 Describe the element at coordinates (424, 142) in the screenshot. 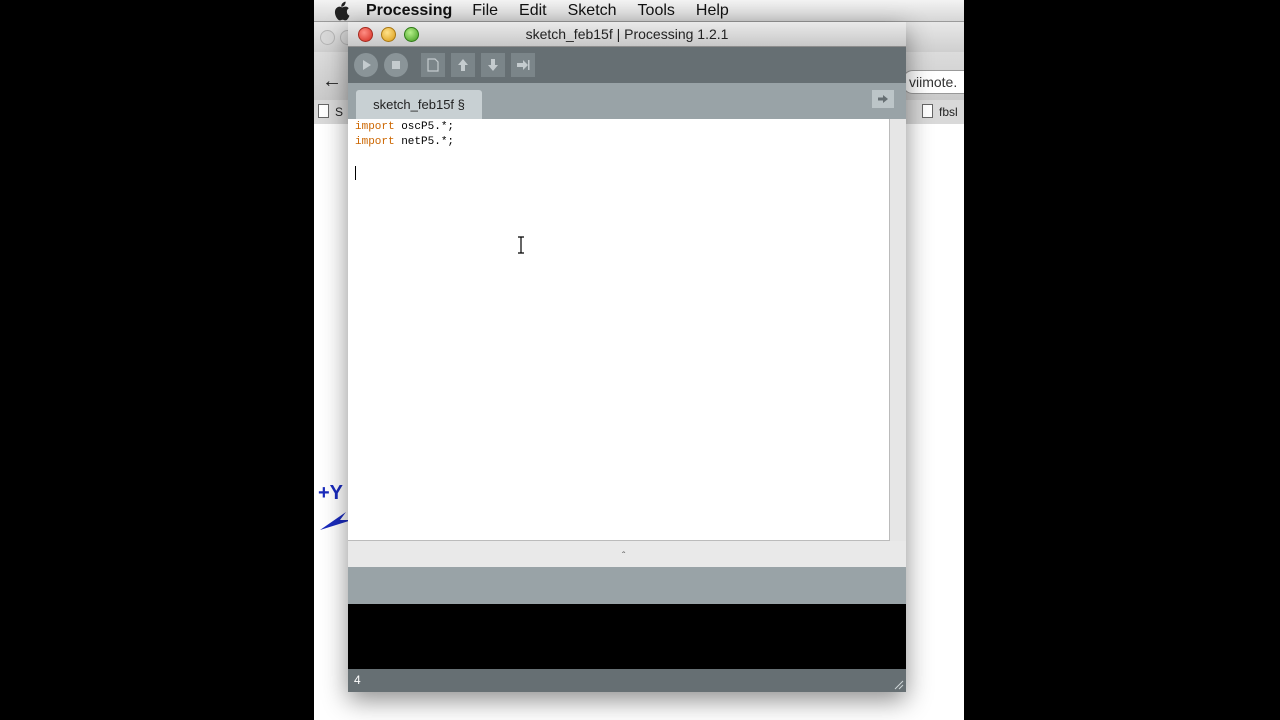

I see `code-text: netP5.*;` at that location.